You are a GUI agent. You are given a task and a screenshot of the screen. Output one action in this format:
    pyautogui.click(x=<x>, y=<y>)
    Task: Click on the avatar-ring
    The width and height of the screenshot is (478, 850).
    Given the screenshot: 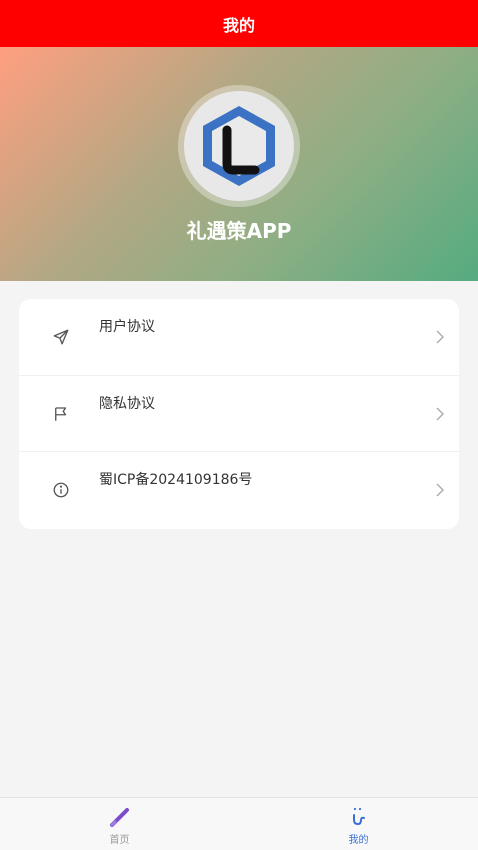 What is the action you would take?
    pyautogui.click(x=239, y=146)
    